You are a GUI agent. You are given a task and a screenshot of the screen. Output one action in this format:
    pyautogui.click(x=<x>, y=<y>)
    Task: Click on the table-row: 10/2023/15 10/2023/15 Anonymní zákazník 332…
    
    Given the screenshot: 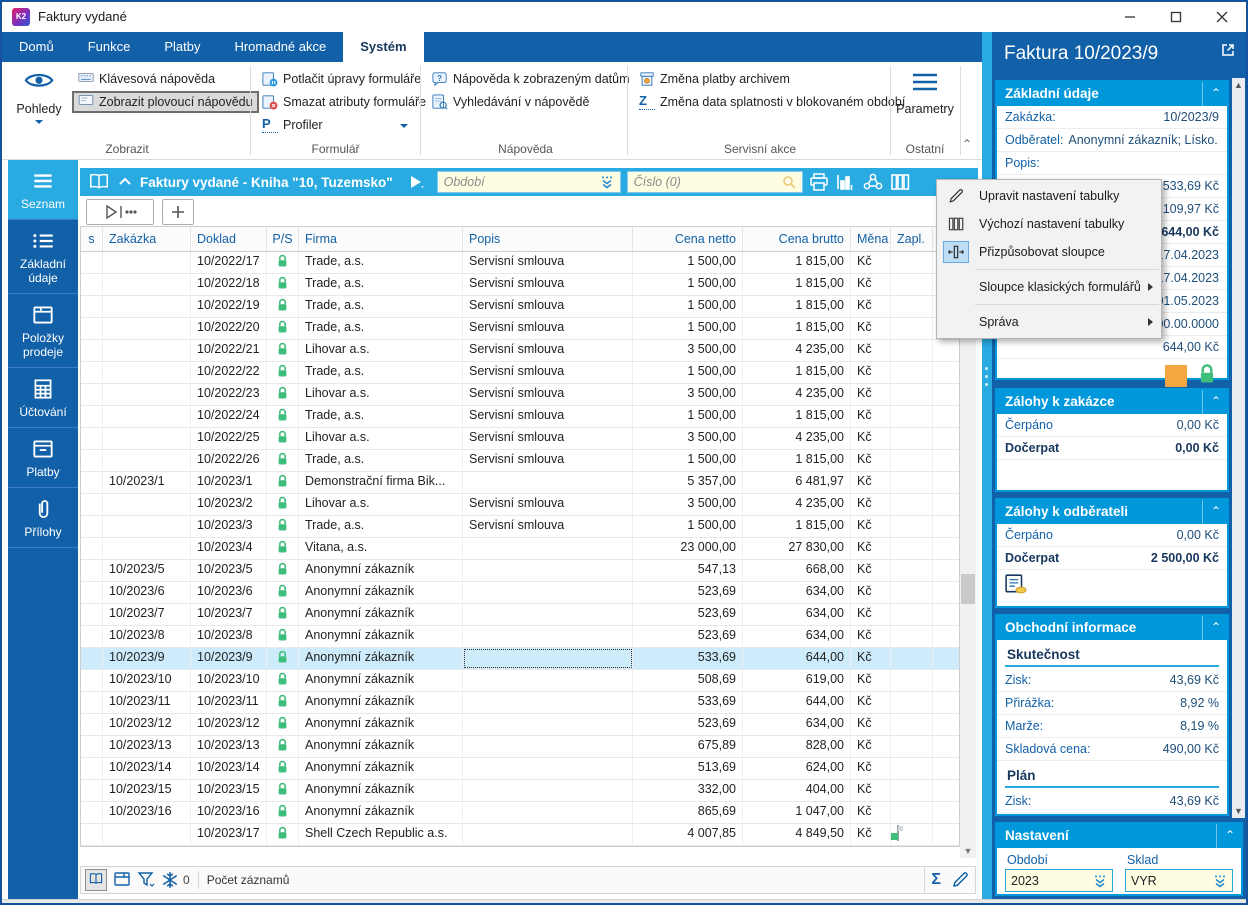 What is the action you would take?
    pyautogui.click(x=520, y=791)
    